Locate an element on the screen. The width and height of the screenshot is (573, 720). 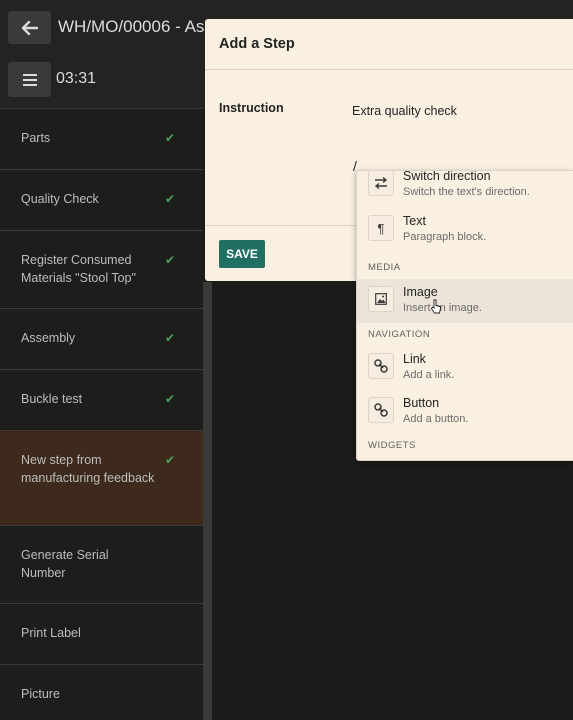
step-label: Parts is located at coordinates (36, 138).